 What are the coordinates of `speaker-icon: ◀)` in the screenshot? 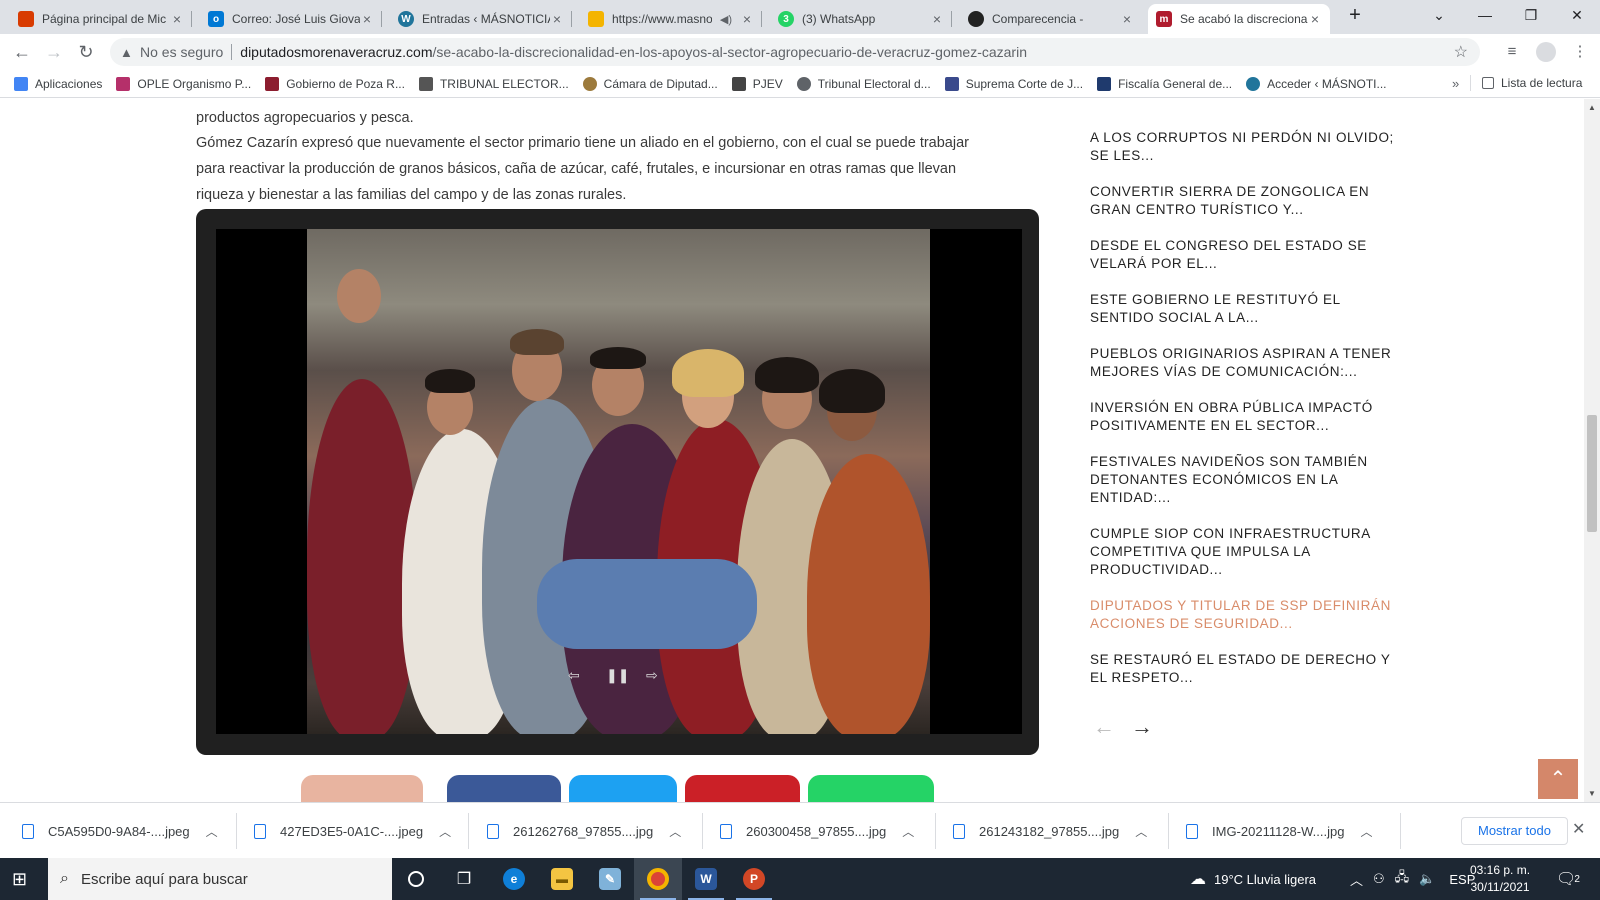 It's located at (726, 19).